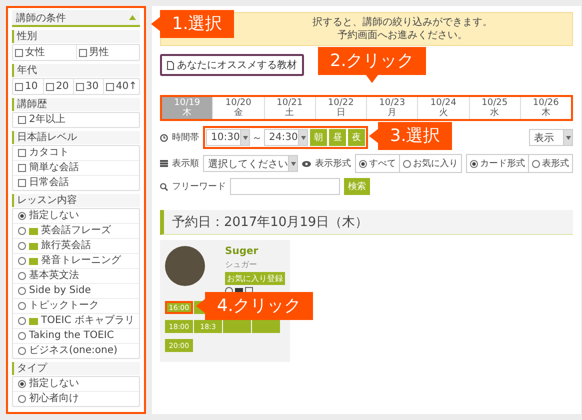 The height and width of the screenshot is (420, 582). I want to click on teacher-kana: シュガー, so click(241, 264).